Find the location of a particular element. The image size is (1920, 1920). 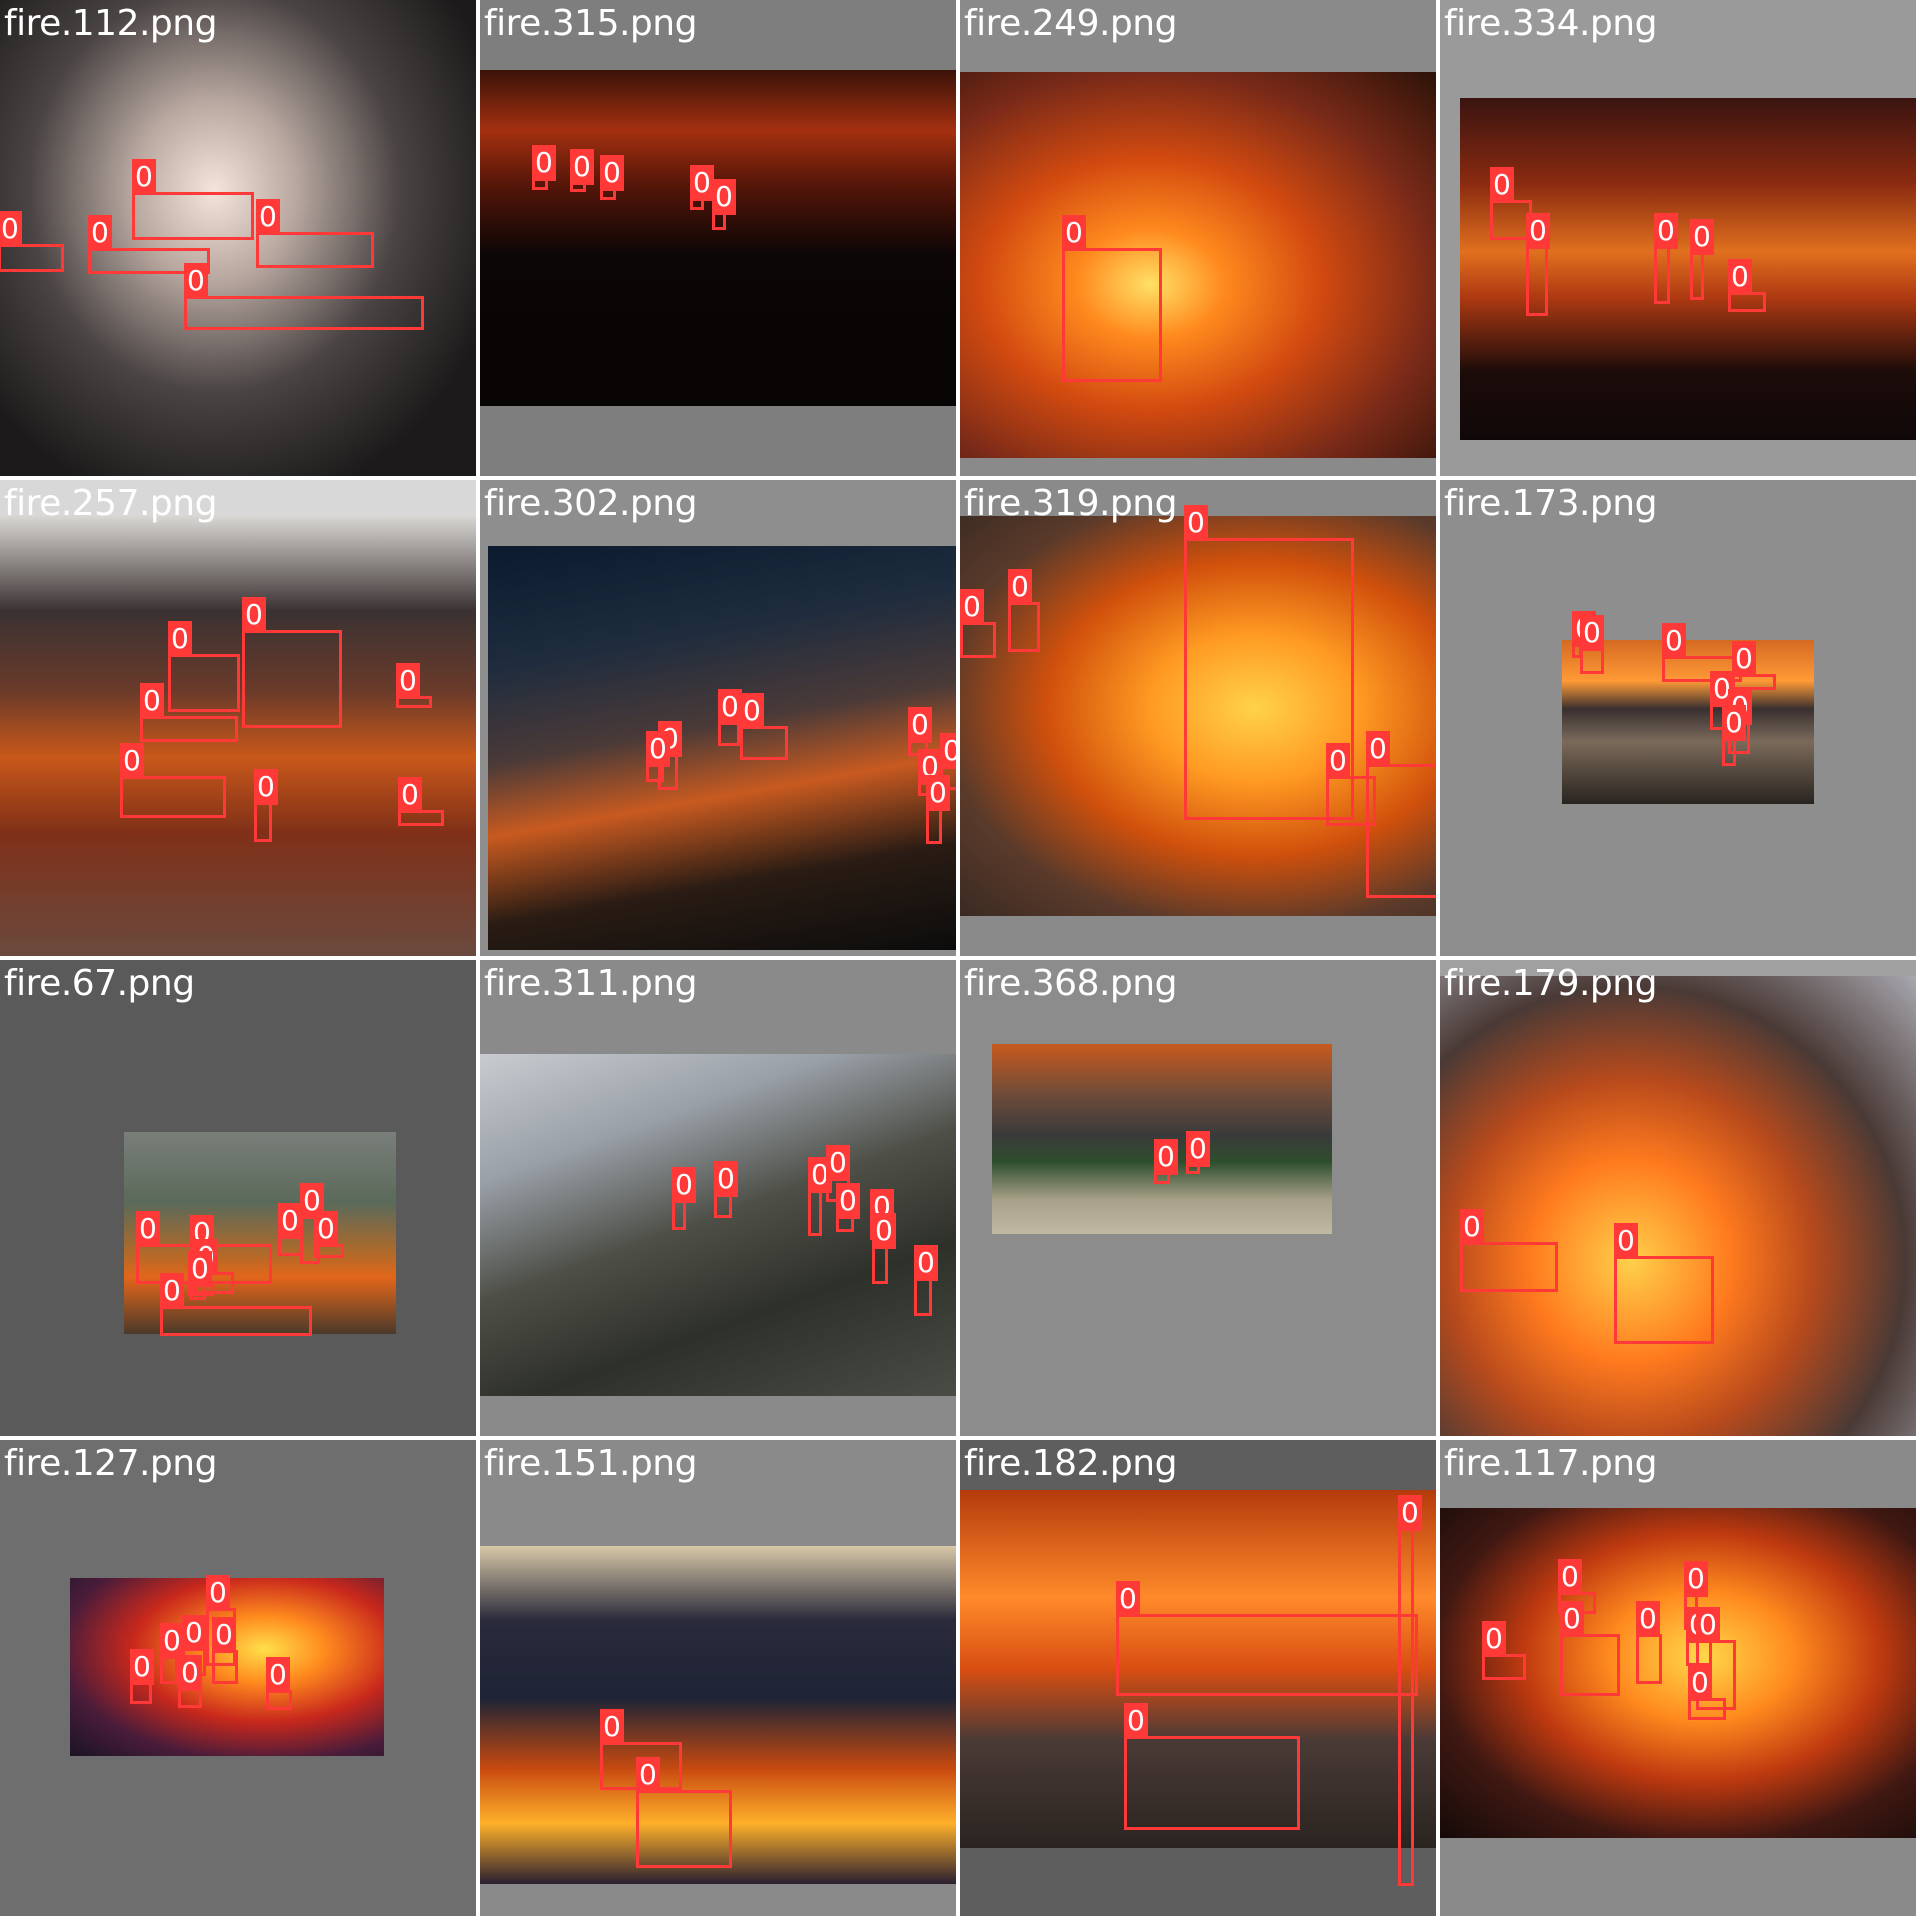

image-filename: fire.151.png is located at coordinates (590, 1463).